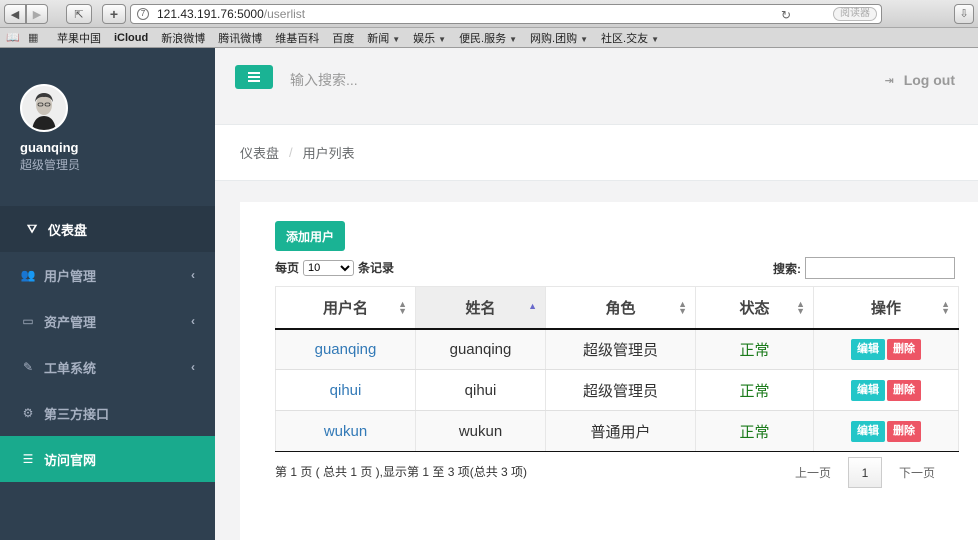 The width and height of the screenshot is (978, 540). What do you see at coordinates (343, 38) in the screenshot?
I see `bookmark-item: 百度` at bounding box center [343, 38].